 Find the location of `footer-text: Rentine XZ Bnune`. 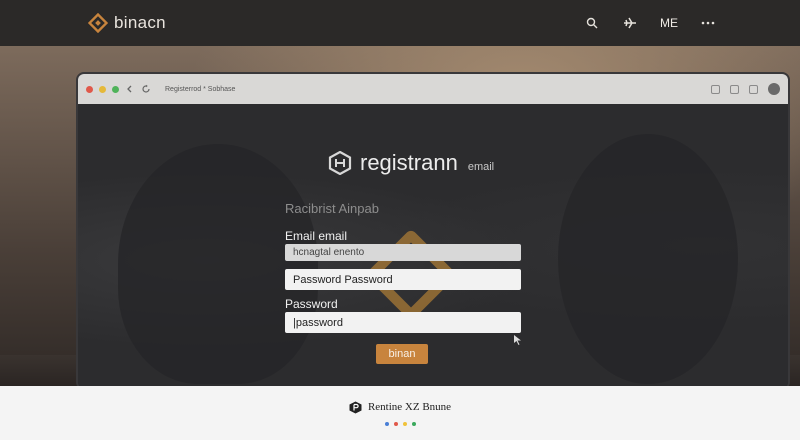

footer-text: Rentine XZ Bnune is located at coordinates (409, 407).